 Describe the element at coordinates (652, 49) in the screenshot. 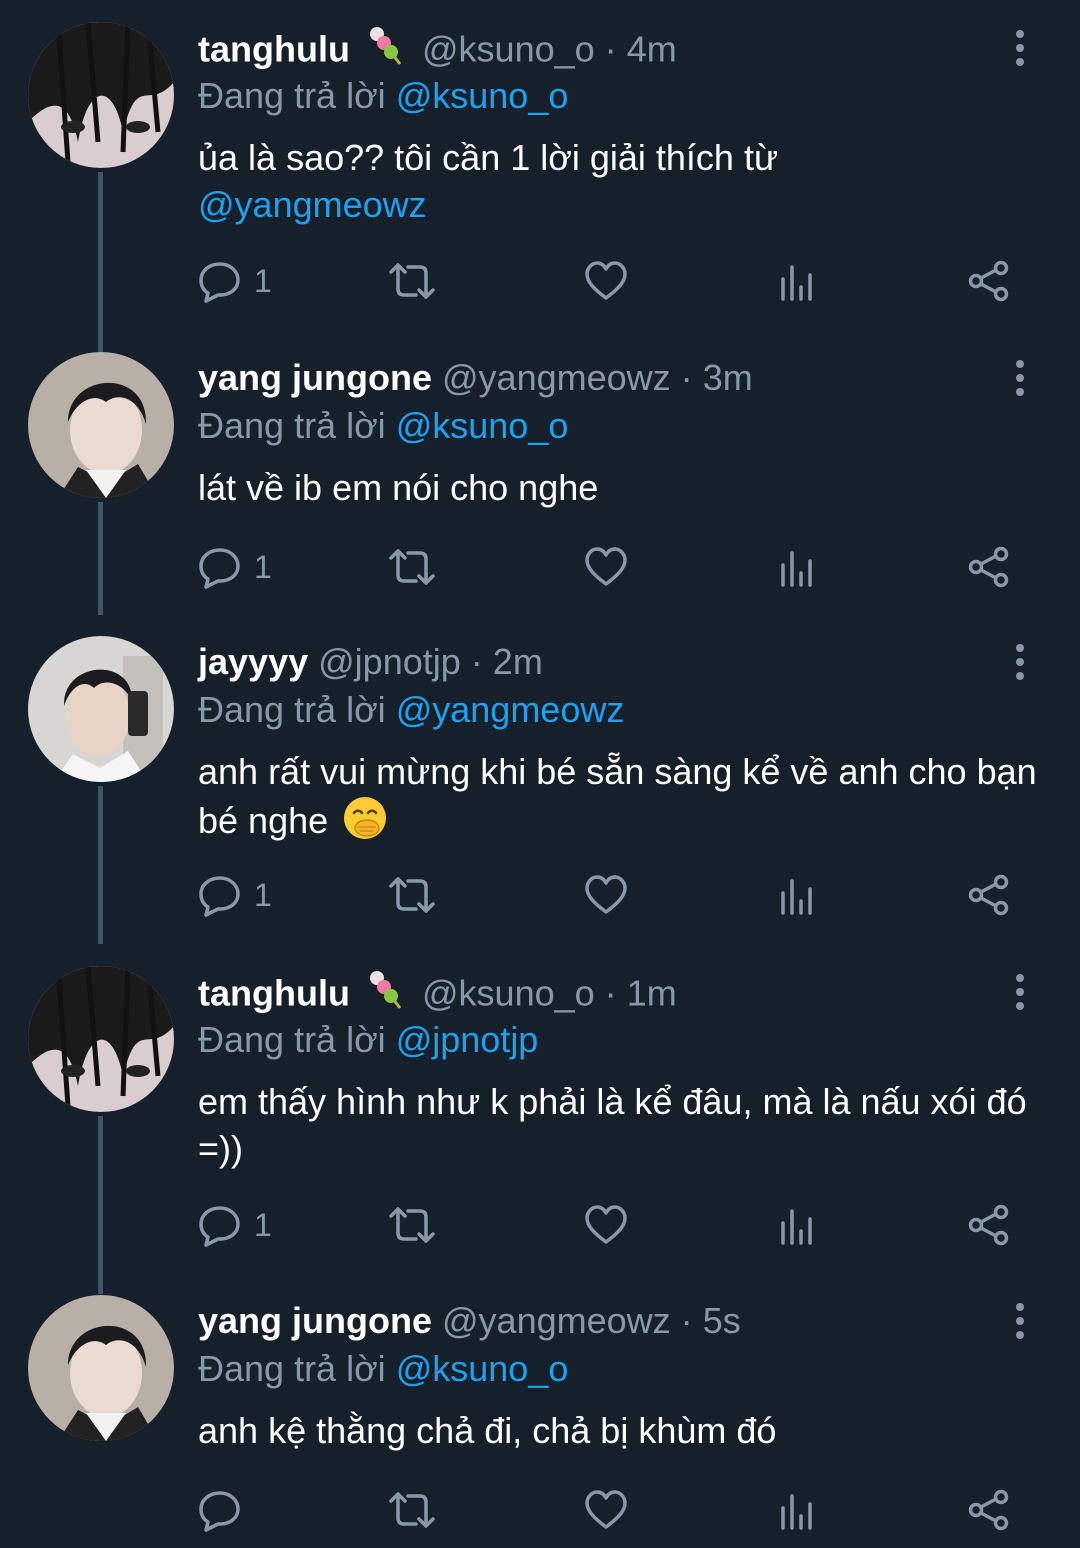

I see `timestamp: 4m` at that location.